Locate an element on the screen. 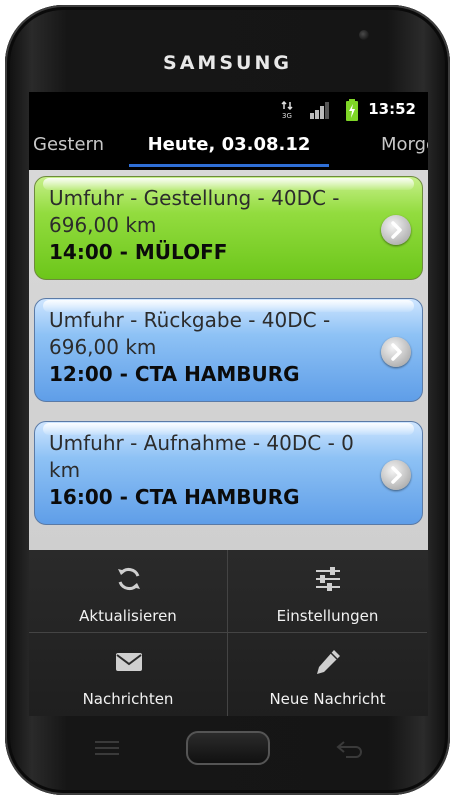 The width and height of the screenshot is (455, 800). tab-current-day: Heute, 03.08.12 is located at coordinates (229, 144).